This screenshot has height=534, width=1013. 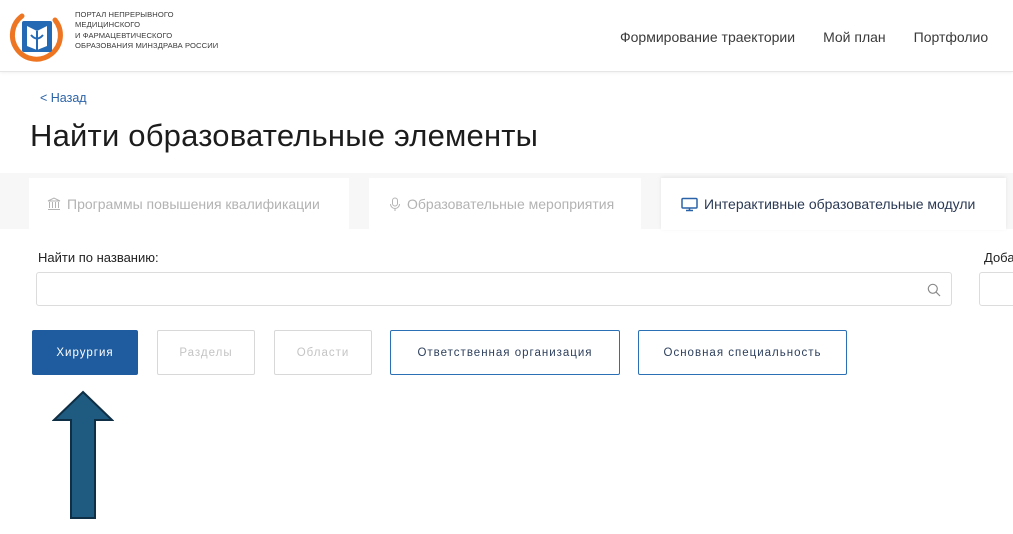 What do you see at coordinates (124, 35) in the screenshot?
I see `logo-line: И ФАРМАЦЕВТИЧЕСКОГО` at bounding box center [124, 35].